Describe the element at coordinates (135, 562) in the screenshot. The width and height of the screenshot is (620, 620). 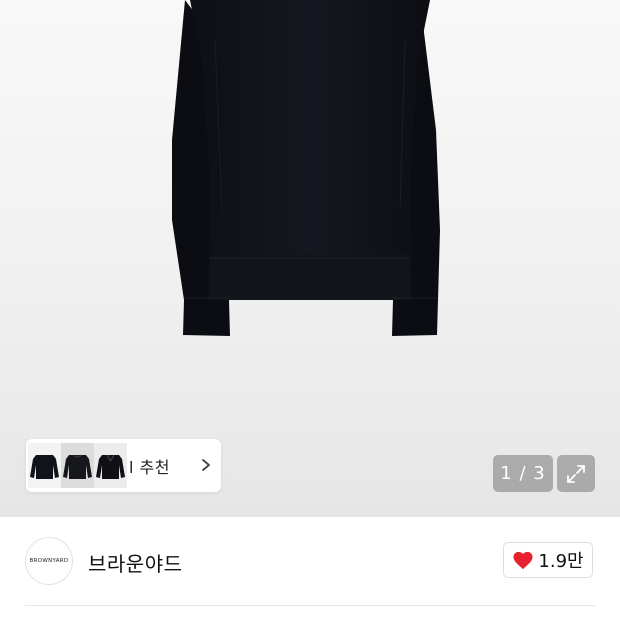
I see `brand-name-link: 브라운야드` at that location.